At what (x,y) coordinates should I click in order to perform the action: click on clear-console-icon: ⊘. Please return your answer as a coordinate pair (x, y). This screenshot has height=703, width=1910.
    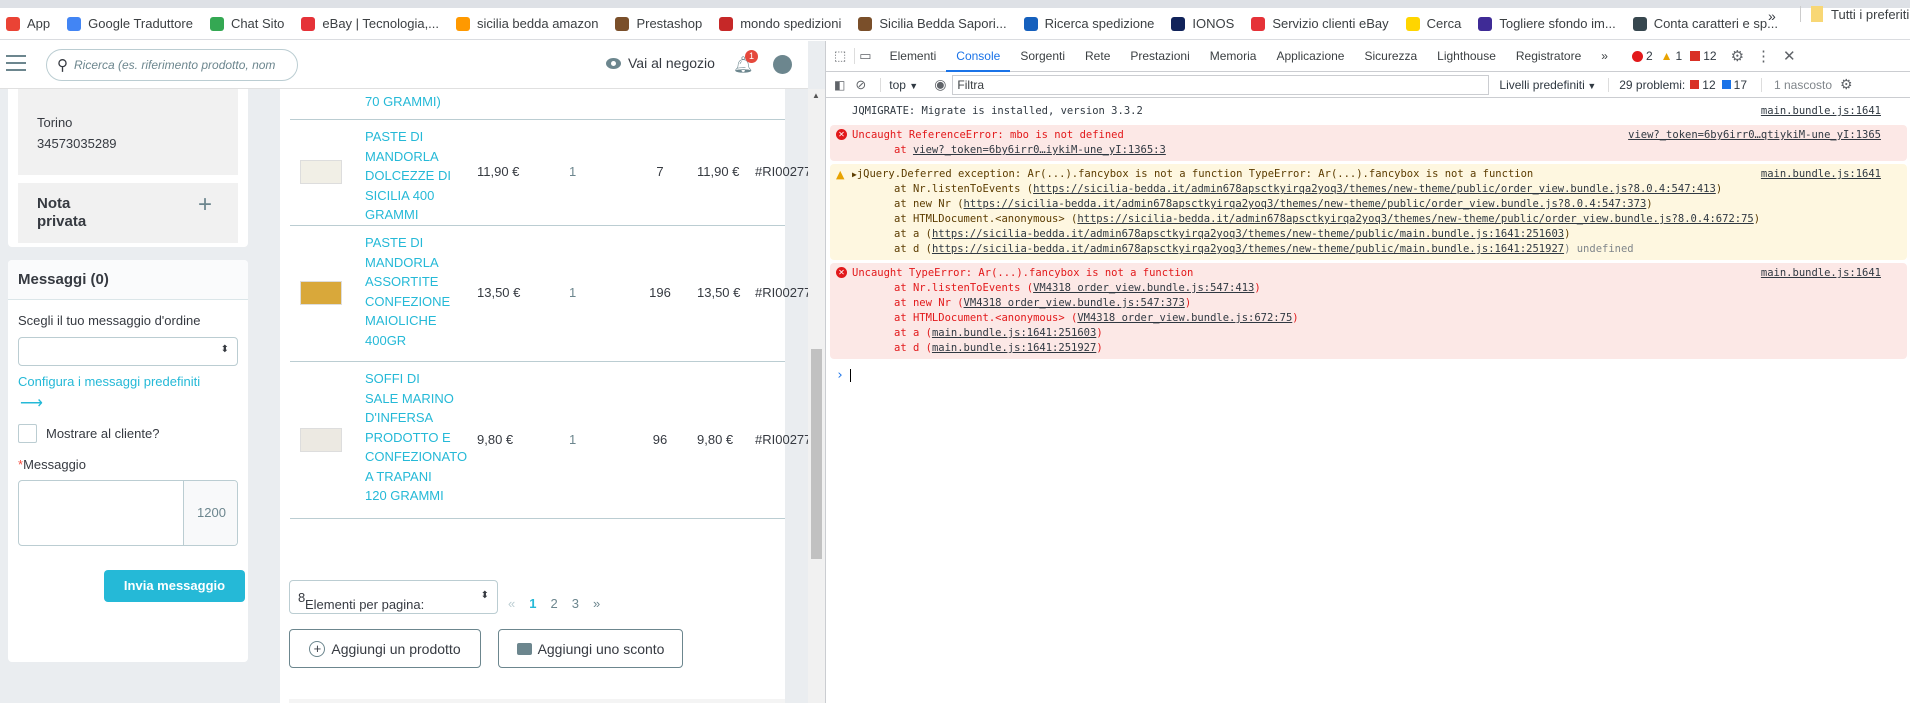
    Looking at the image, I should click on (860, 85).